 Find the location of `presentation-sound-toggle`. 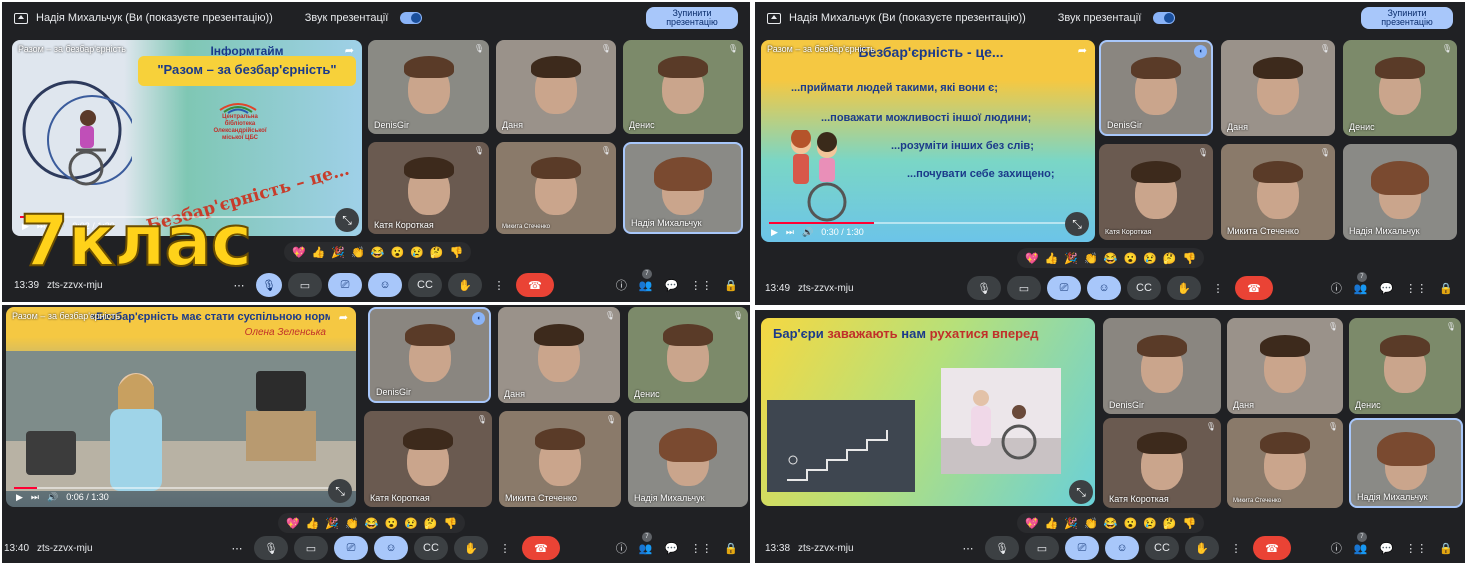

presentation-sound-toggle is located at coordinates (1164, 18).